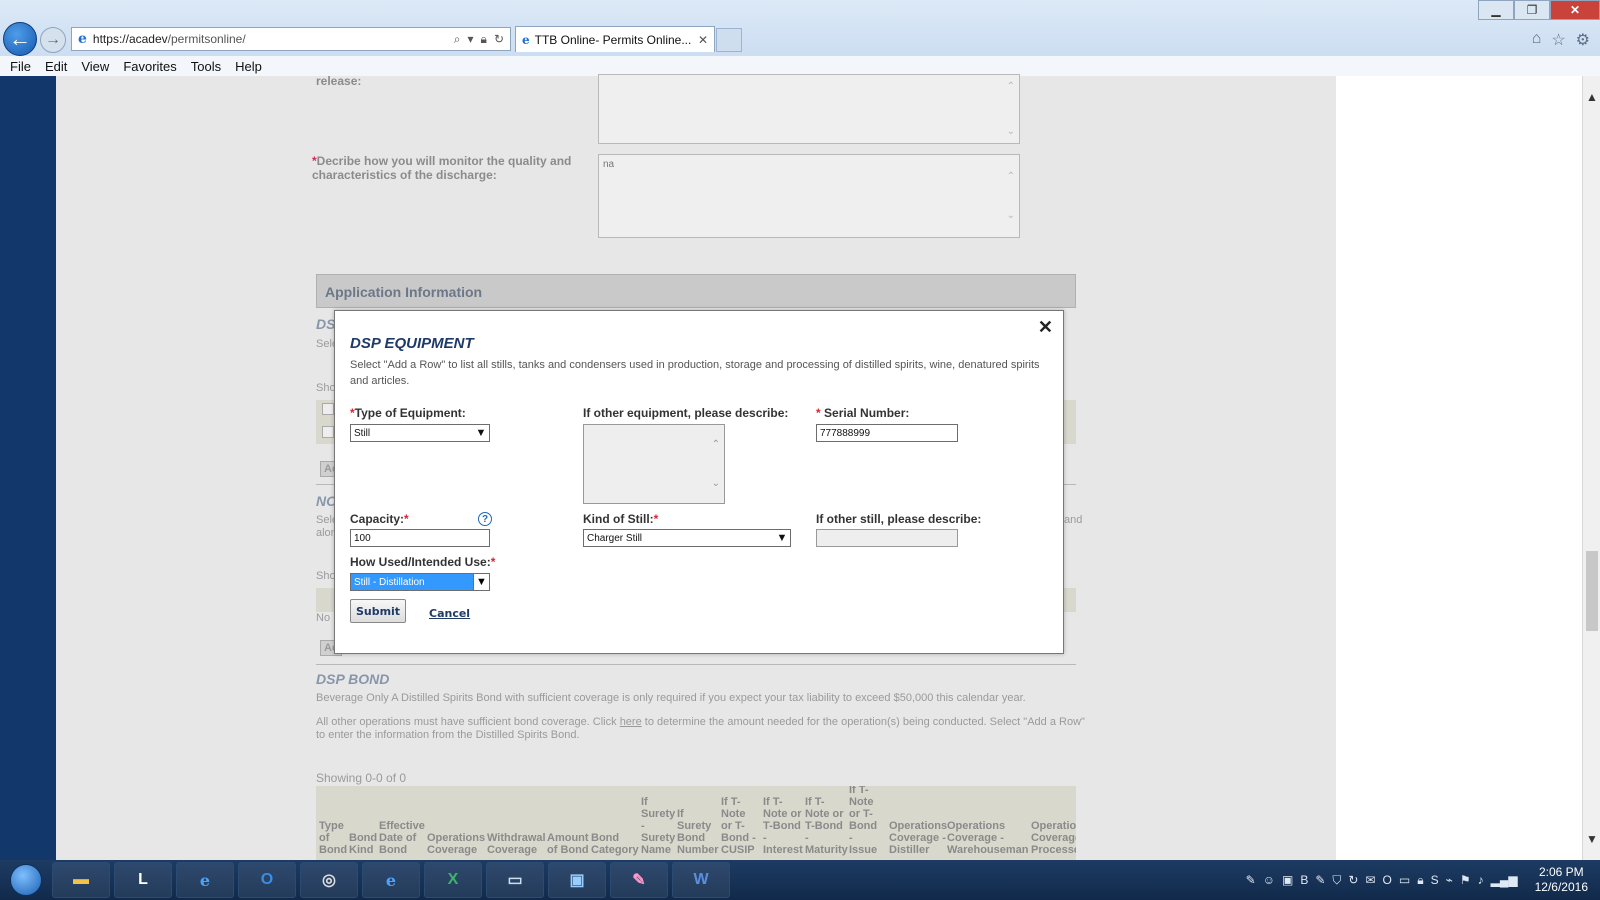 The width and height of the screenshot is (1600, 900). What do you see at coordinates (863, 413) in the screenshot?
I see `serial-number-label: * Serial Number:` at bounding box center [863, 413].